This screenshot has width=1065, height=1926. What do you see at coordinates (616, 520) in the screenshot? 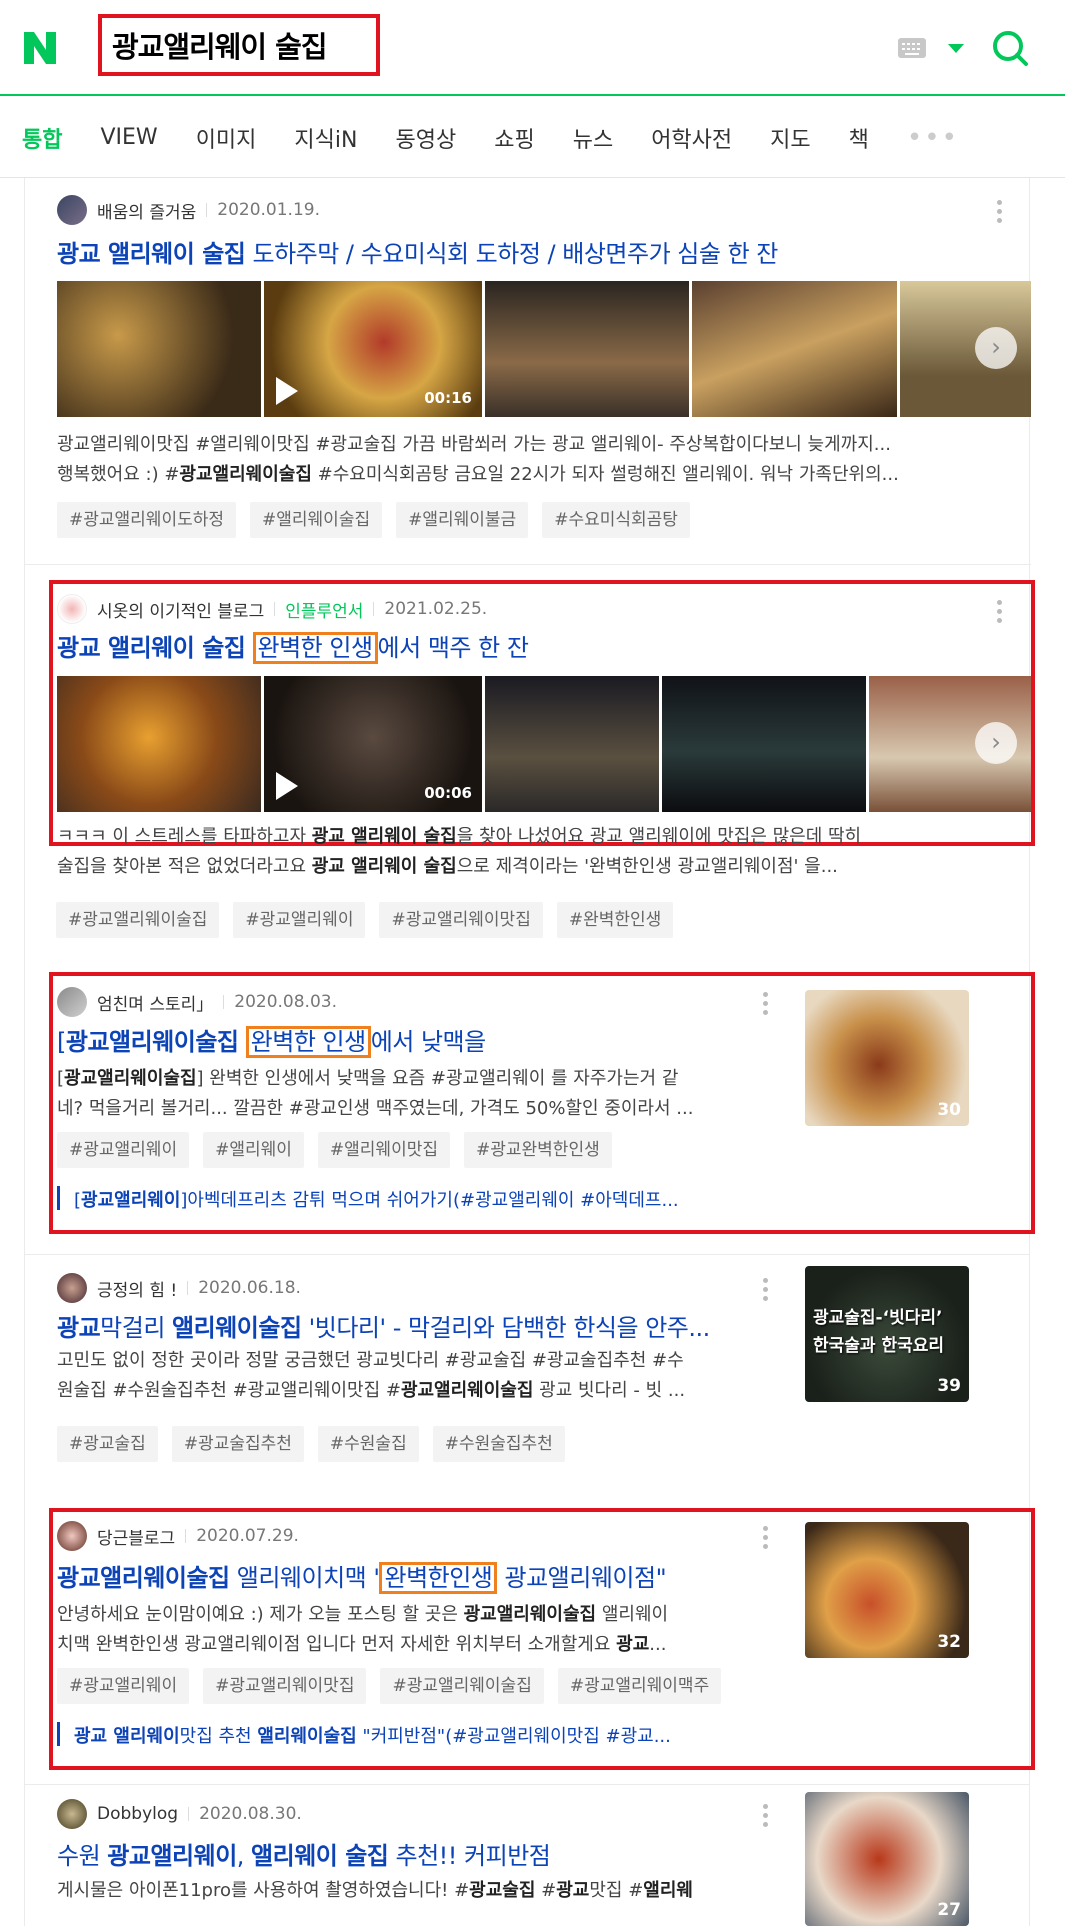
I see `hashtag: #수요미식회곰탕` at bounding box center [616, 520].